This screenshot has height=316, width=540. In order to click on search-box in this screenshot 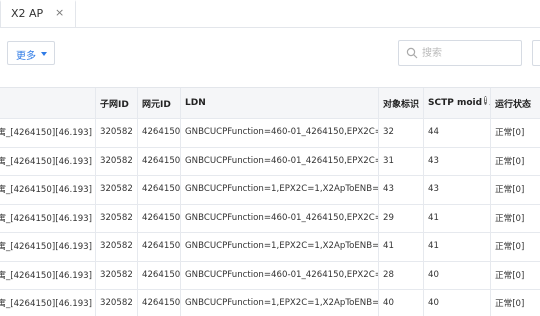, I will do `click(460, 53)`.